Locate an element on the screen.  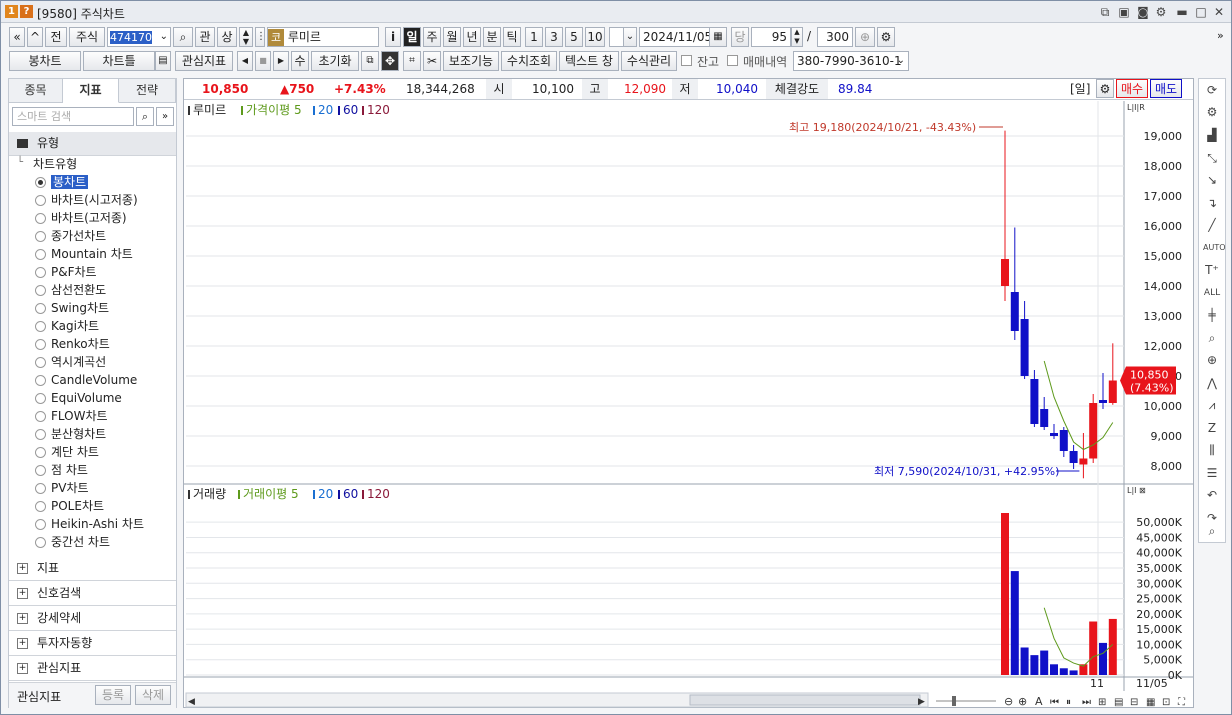
delete-button: 삭제 is located at coordinates (153, 695).